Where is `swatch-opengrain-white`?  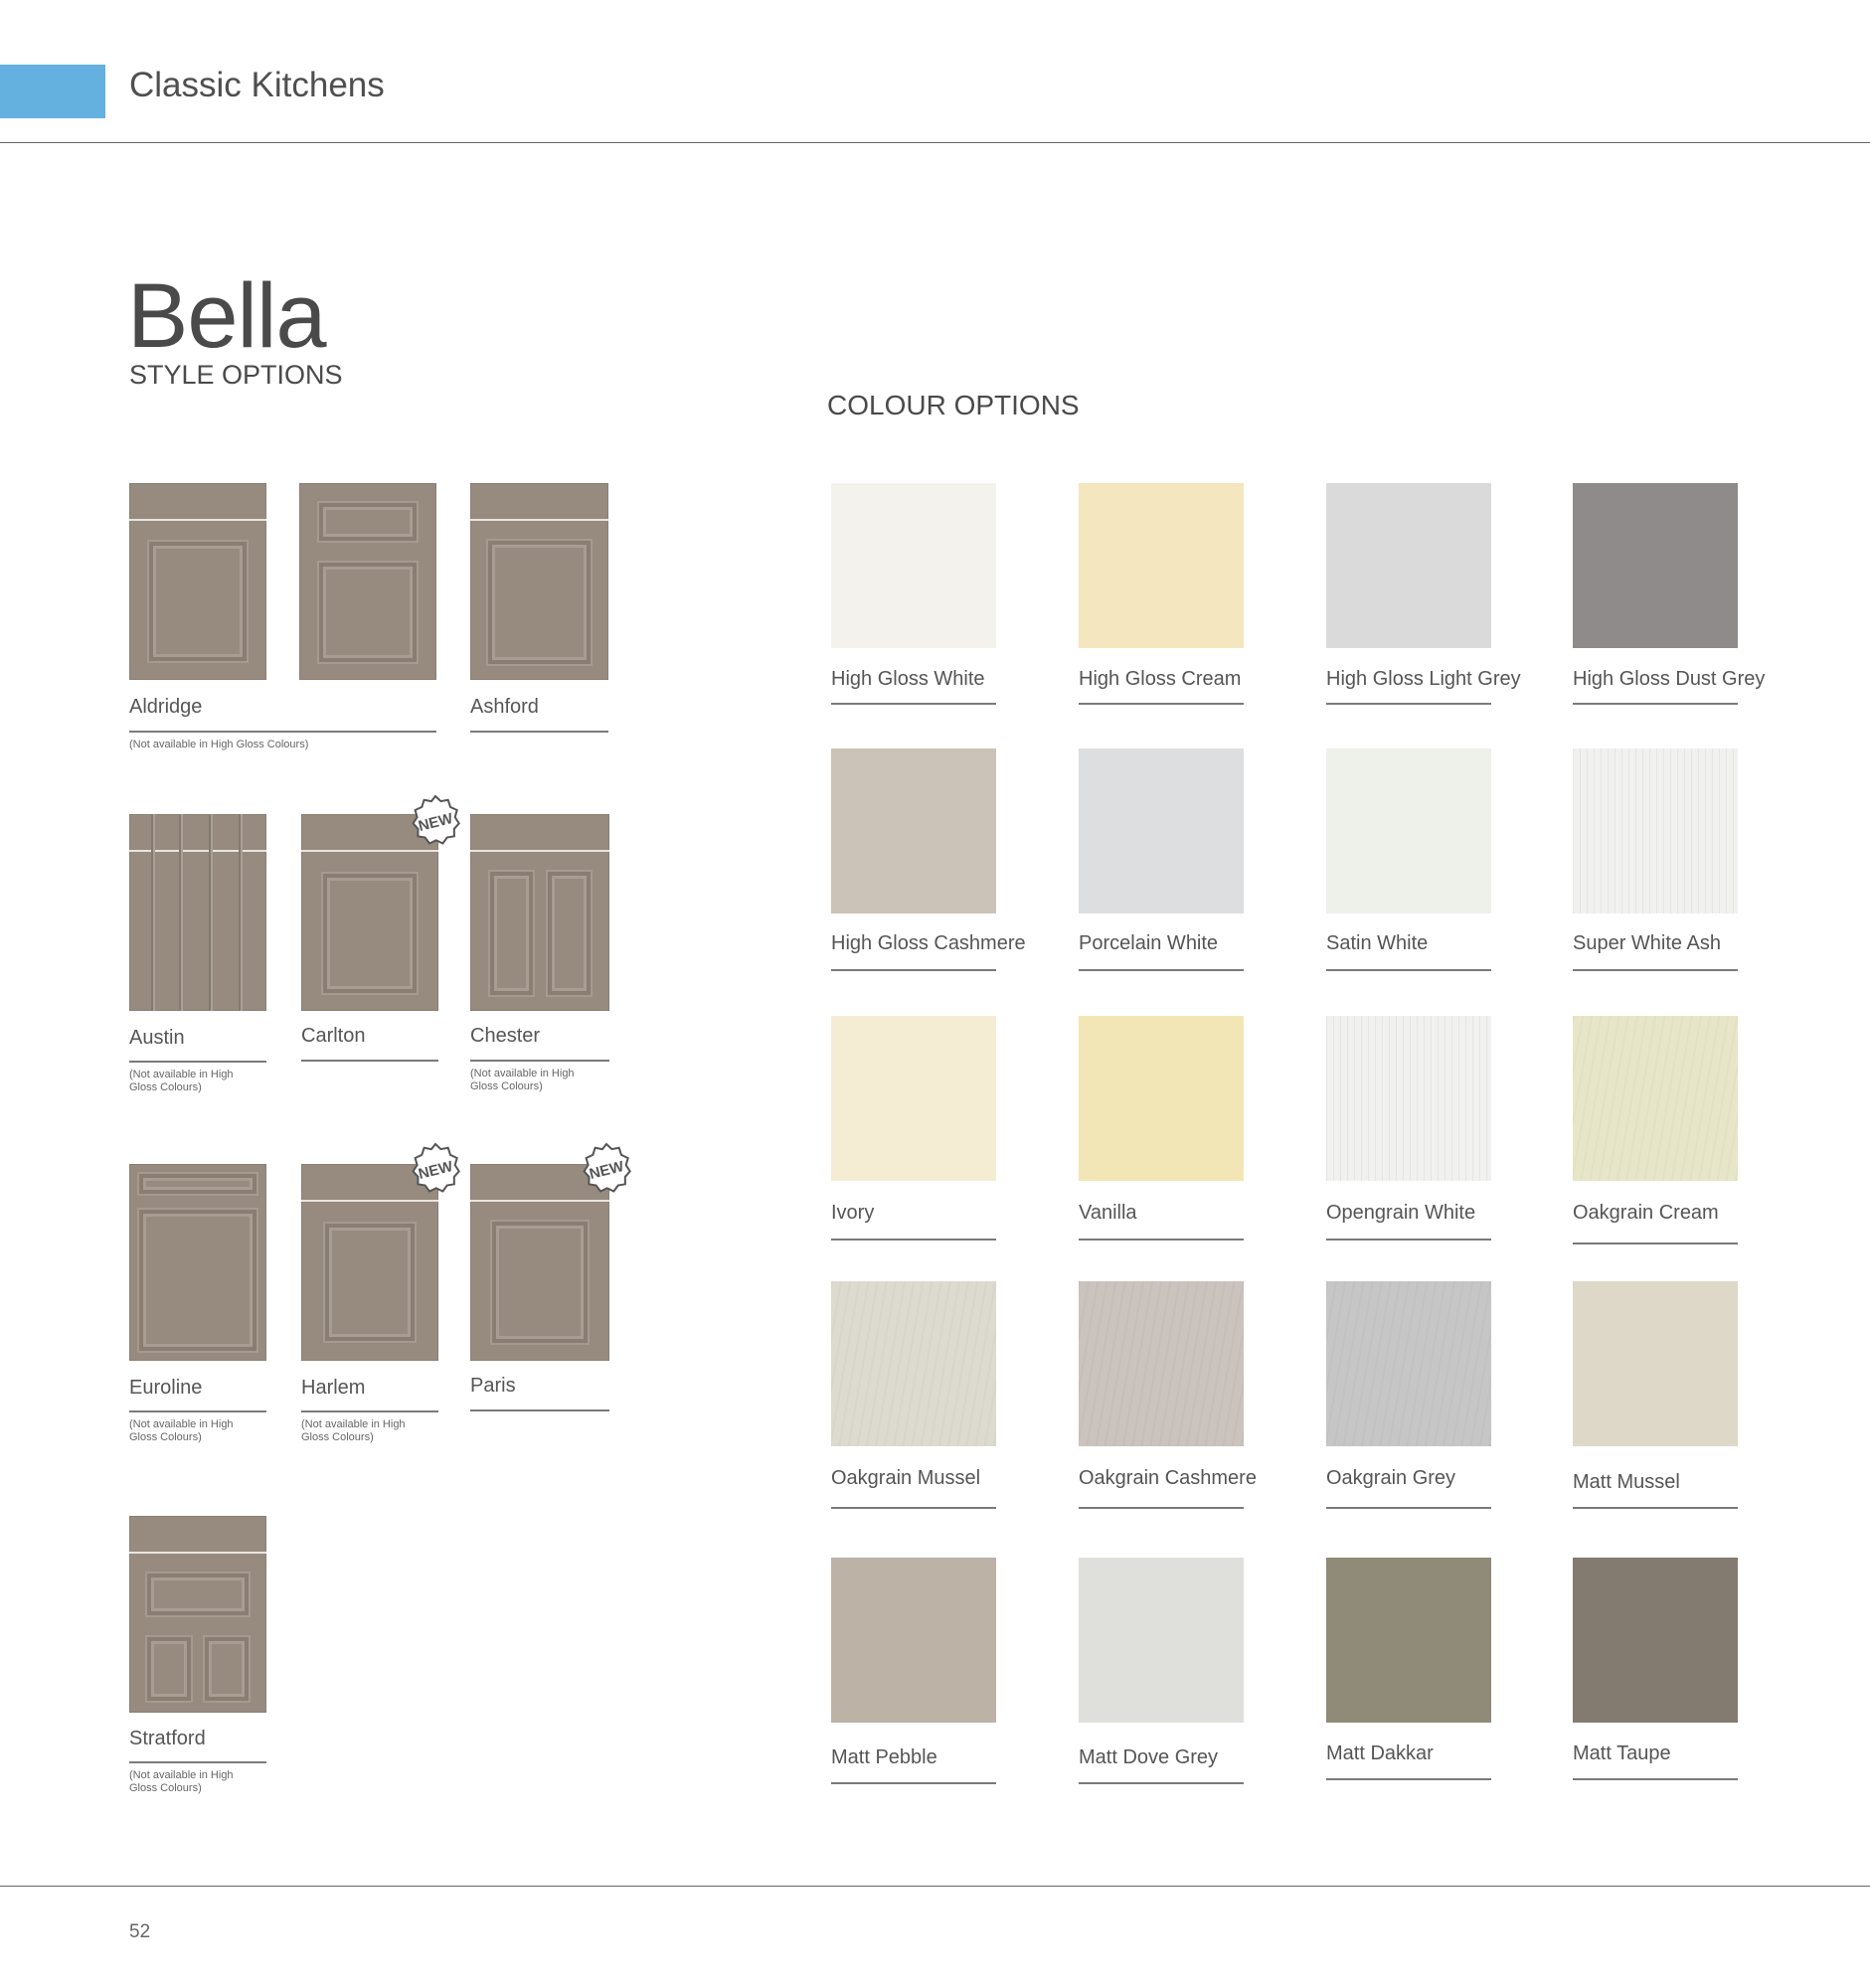 swatch-opengrain-white is located at coordinates (1408, 1098).